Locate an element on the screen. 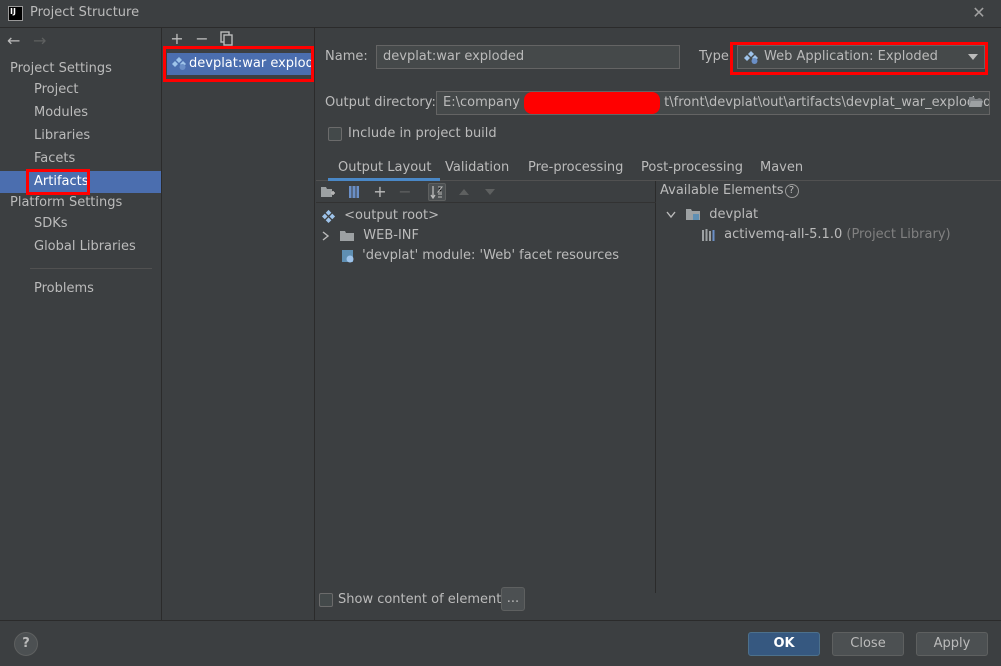 Image resolution: width=1001 pixels, height=666 pixels. ok-button: OK is located at coordinates (784, 644).